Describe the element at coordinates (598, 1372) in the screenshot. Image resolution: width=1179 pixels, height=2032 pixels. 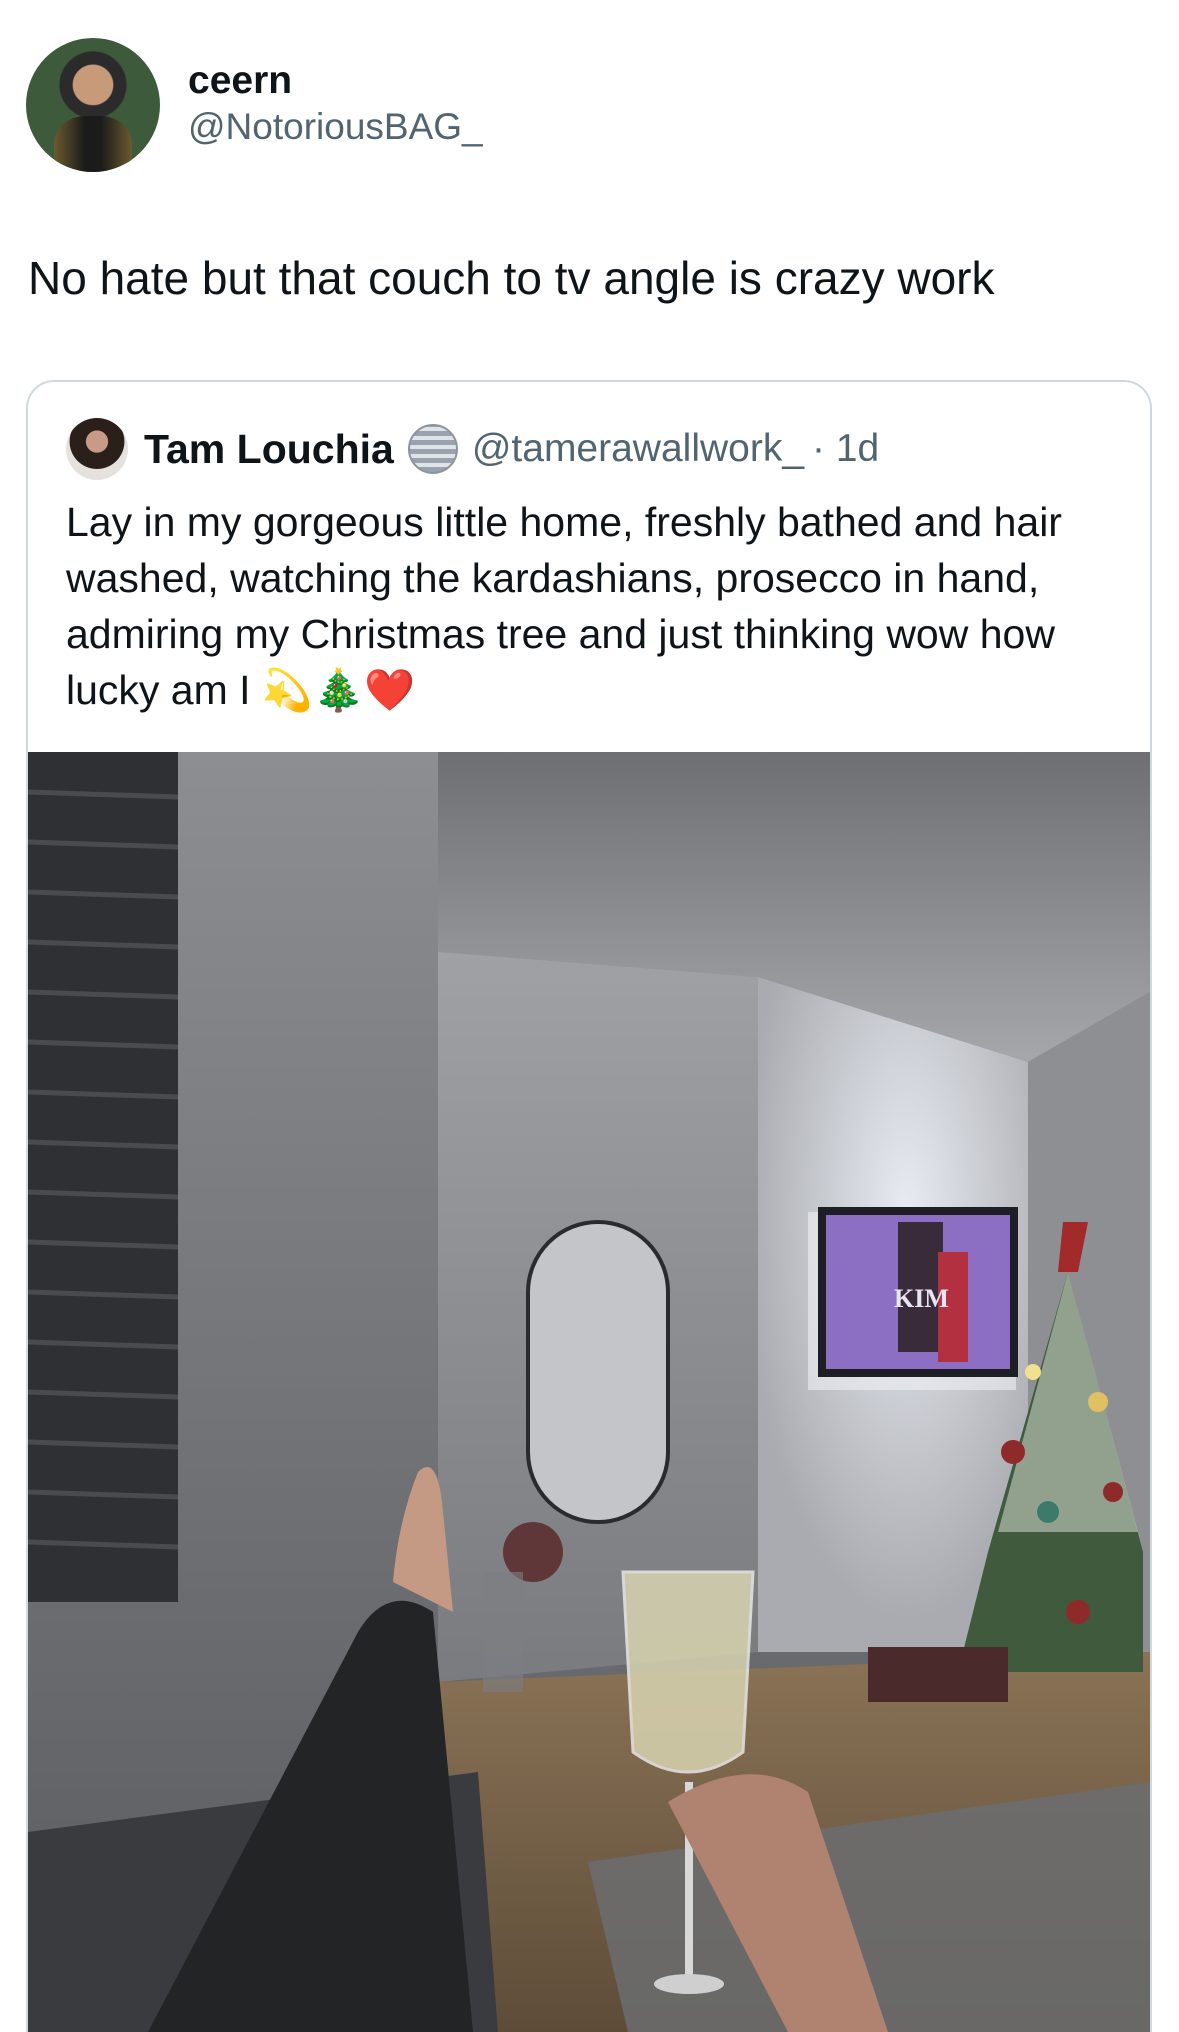
I see `oval-mirror` at that location.